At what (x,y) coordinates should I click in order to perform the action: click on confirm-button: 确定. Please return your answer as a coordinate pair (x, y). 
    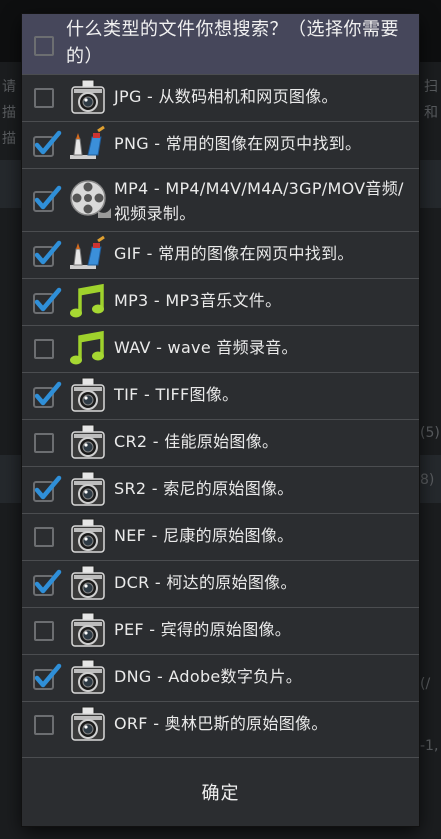
    Looking at the image, I should click on (221, 792).